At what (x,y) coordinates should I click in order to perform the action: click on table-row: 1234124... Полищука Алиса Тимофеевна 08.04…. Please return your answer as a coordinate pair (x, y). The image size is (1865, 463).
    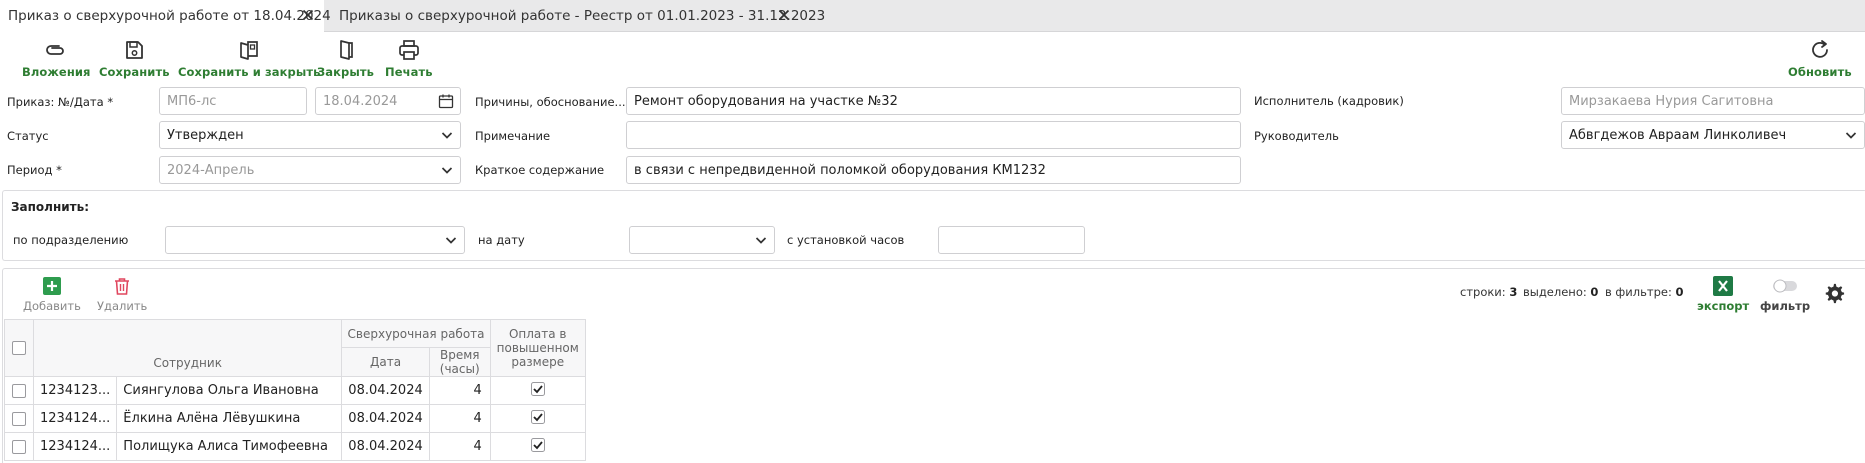
    Looking at the image, I should click on (295, 446).